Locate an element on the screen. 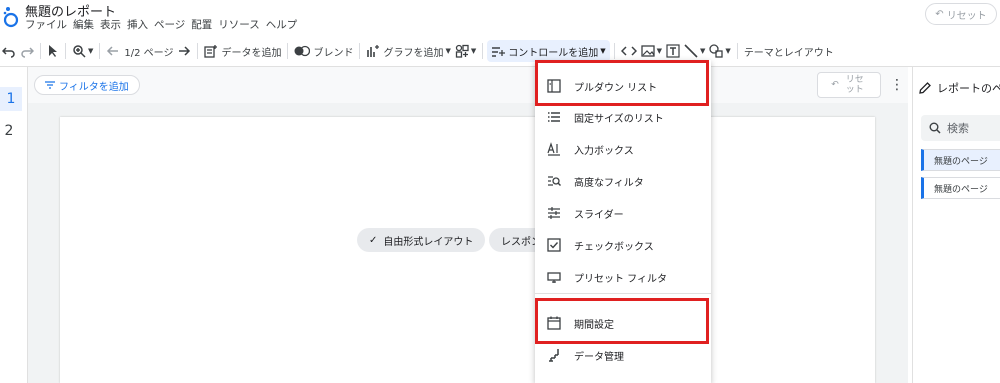  add-filter-label: フィルタを追加 is located at coordinates (94, 87).